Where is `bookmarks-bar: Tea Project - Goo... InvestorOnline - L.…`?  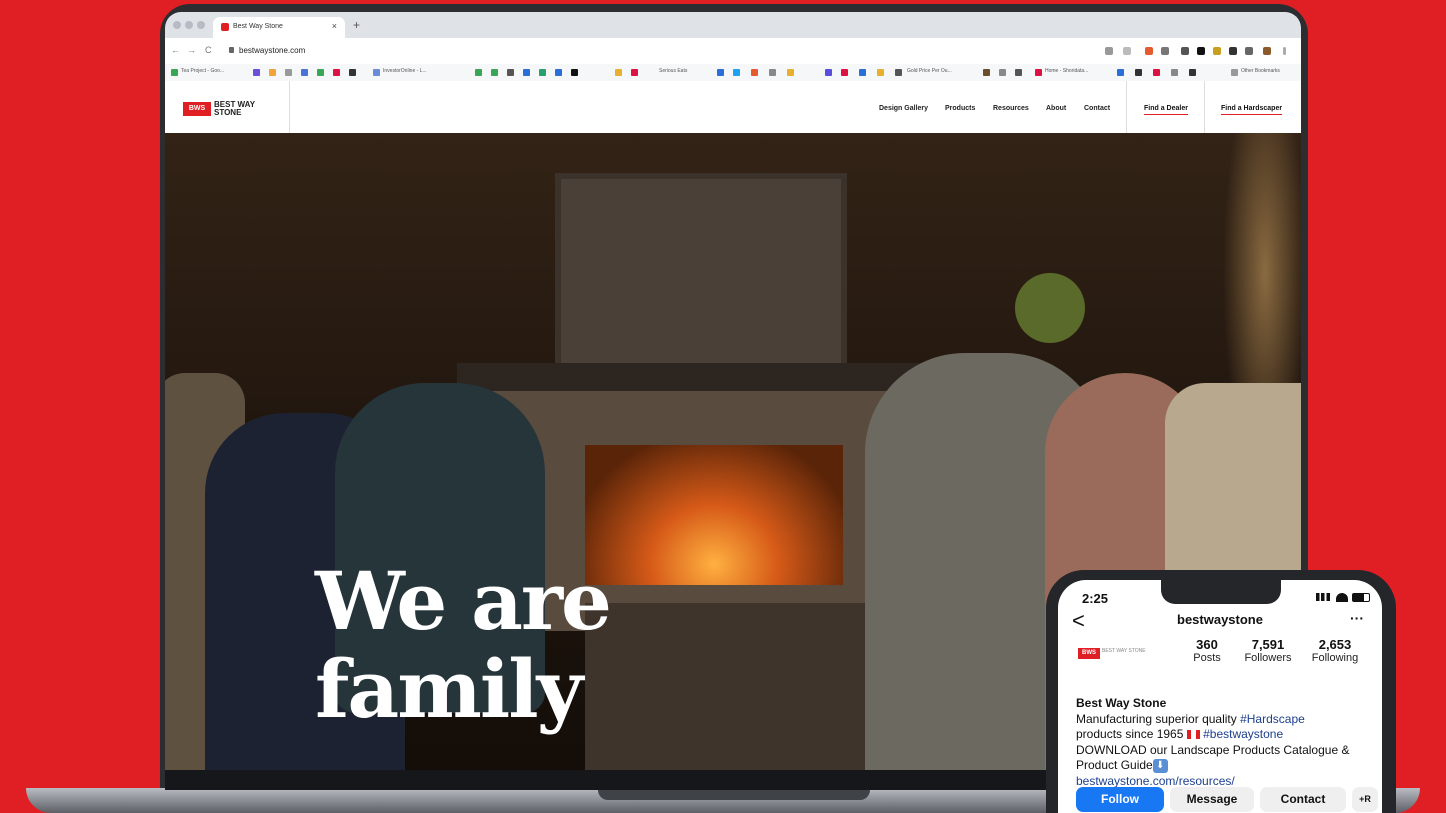
bookmarks-bar: Tea Project - Goo... InvestorOnline - L.… is located at coordinates (733, 73).